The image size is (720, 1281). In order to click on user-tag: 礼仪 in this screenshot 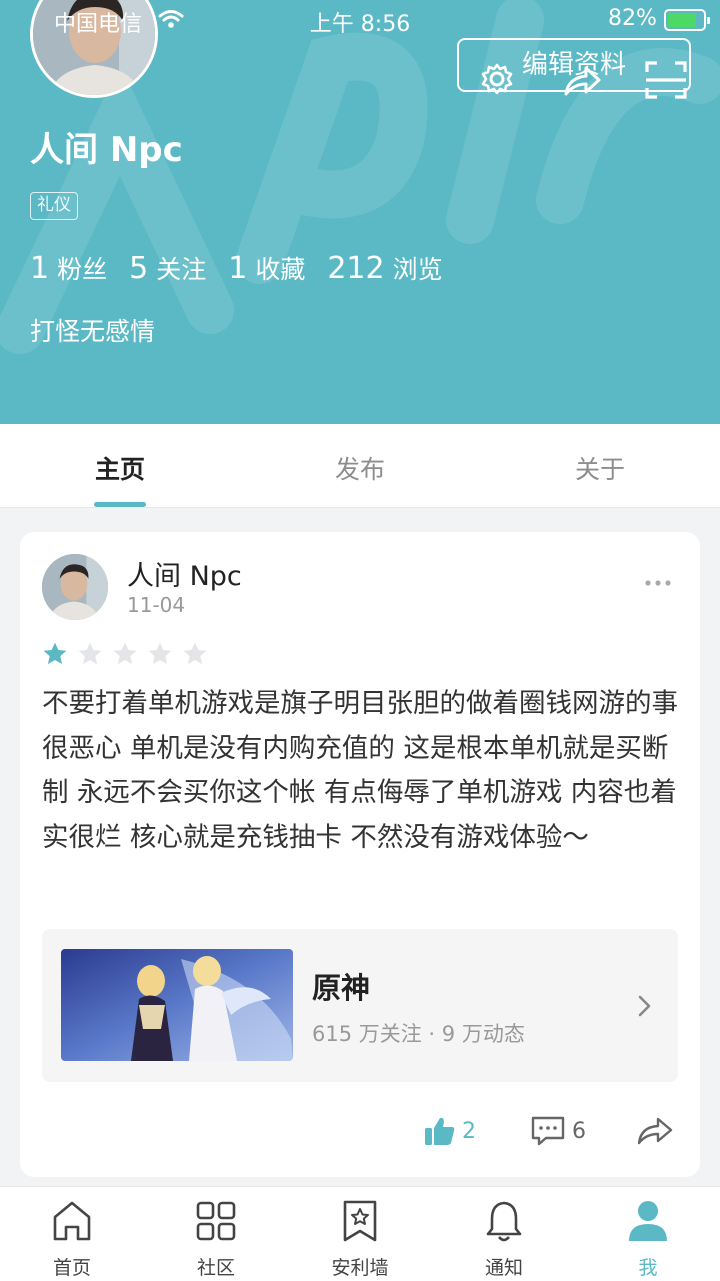, I will do `click(54, 206)`.